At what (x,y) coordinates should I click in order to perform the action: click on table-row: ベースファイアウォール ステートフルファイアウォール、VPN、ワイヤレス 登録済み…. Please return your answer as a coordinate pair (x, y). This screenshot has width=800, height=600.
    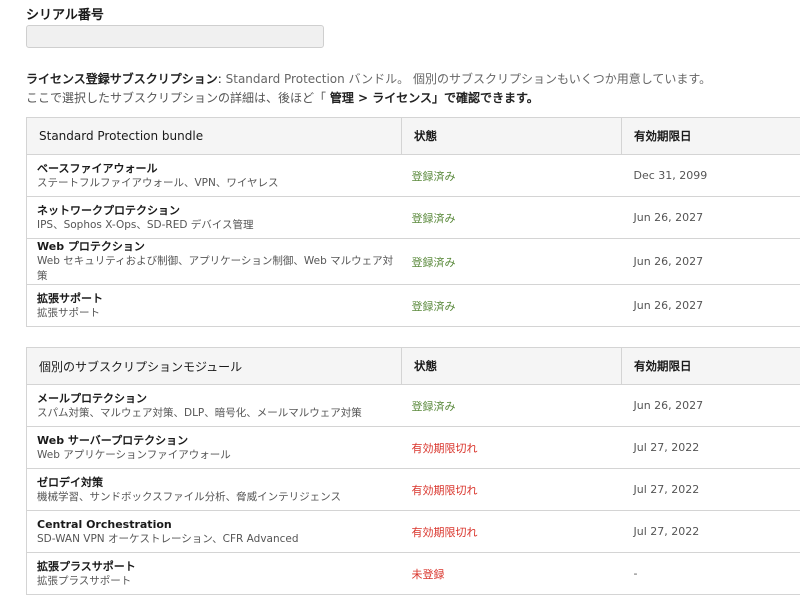
    Looking at the image, I should click on (413, 175).